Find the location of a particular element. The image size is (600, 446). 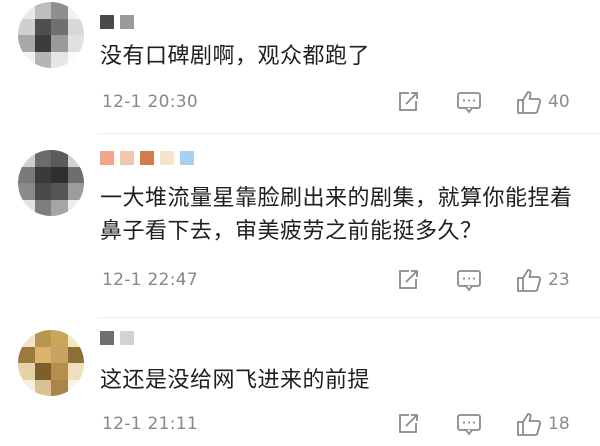

comment-text: 没有口碑剧啊，观众都跑了 is located at coordinates (235, 56).